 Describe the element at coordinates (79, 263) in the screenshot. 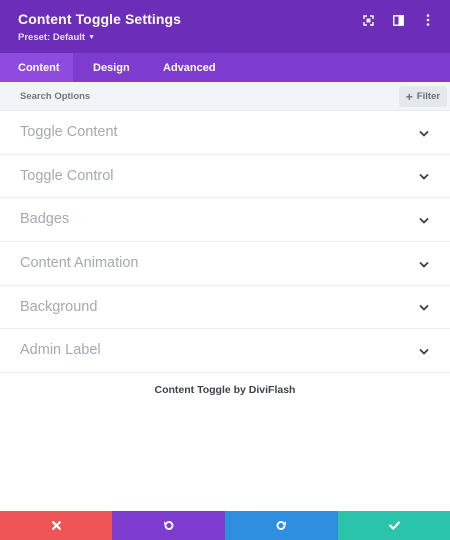

I see `section-label: Content Animation` at that location.